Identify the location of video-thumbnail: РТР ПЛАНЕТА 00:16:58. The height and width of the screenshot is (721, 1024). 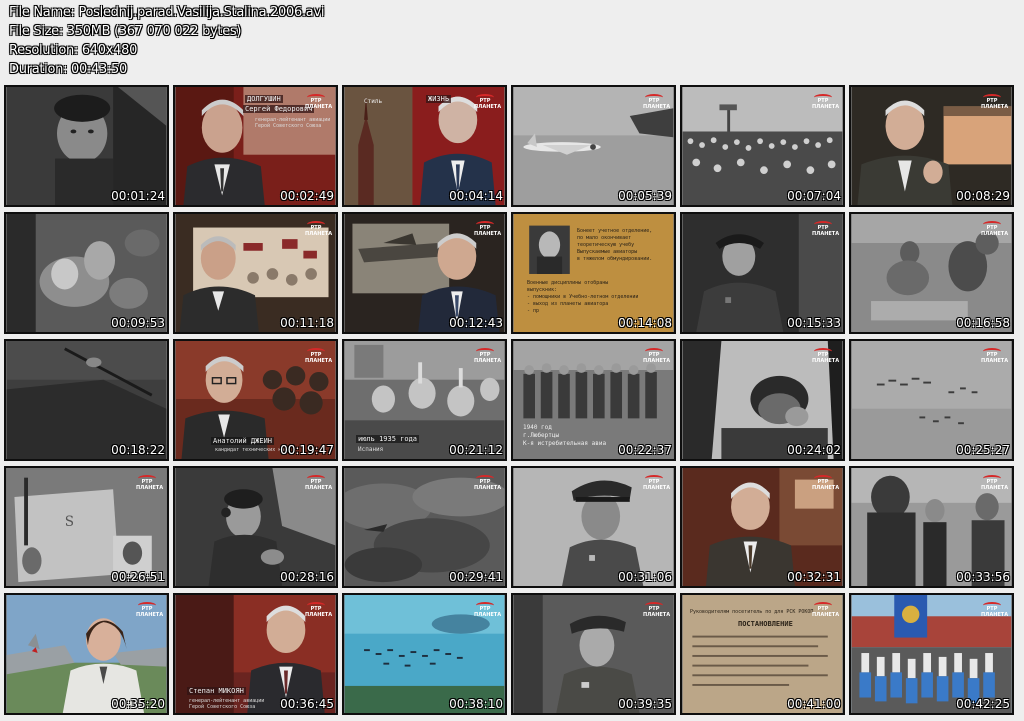
(931, 273).